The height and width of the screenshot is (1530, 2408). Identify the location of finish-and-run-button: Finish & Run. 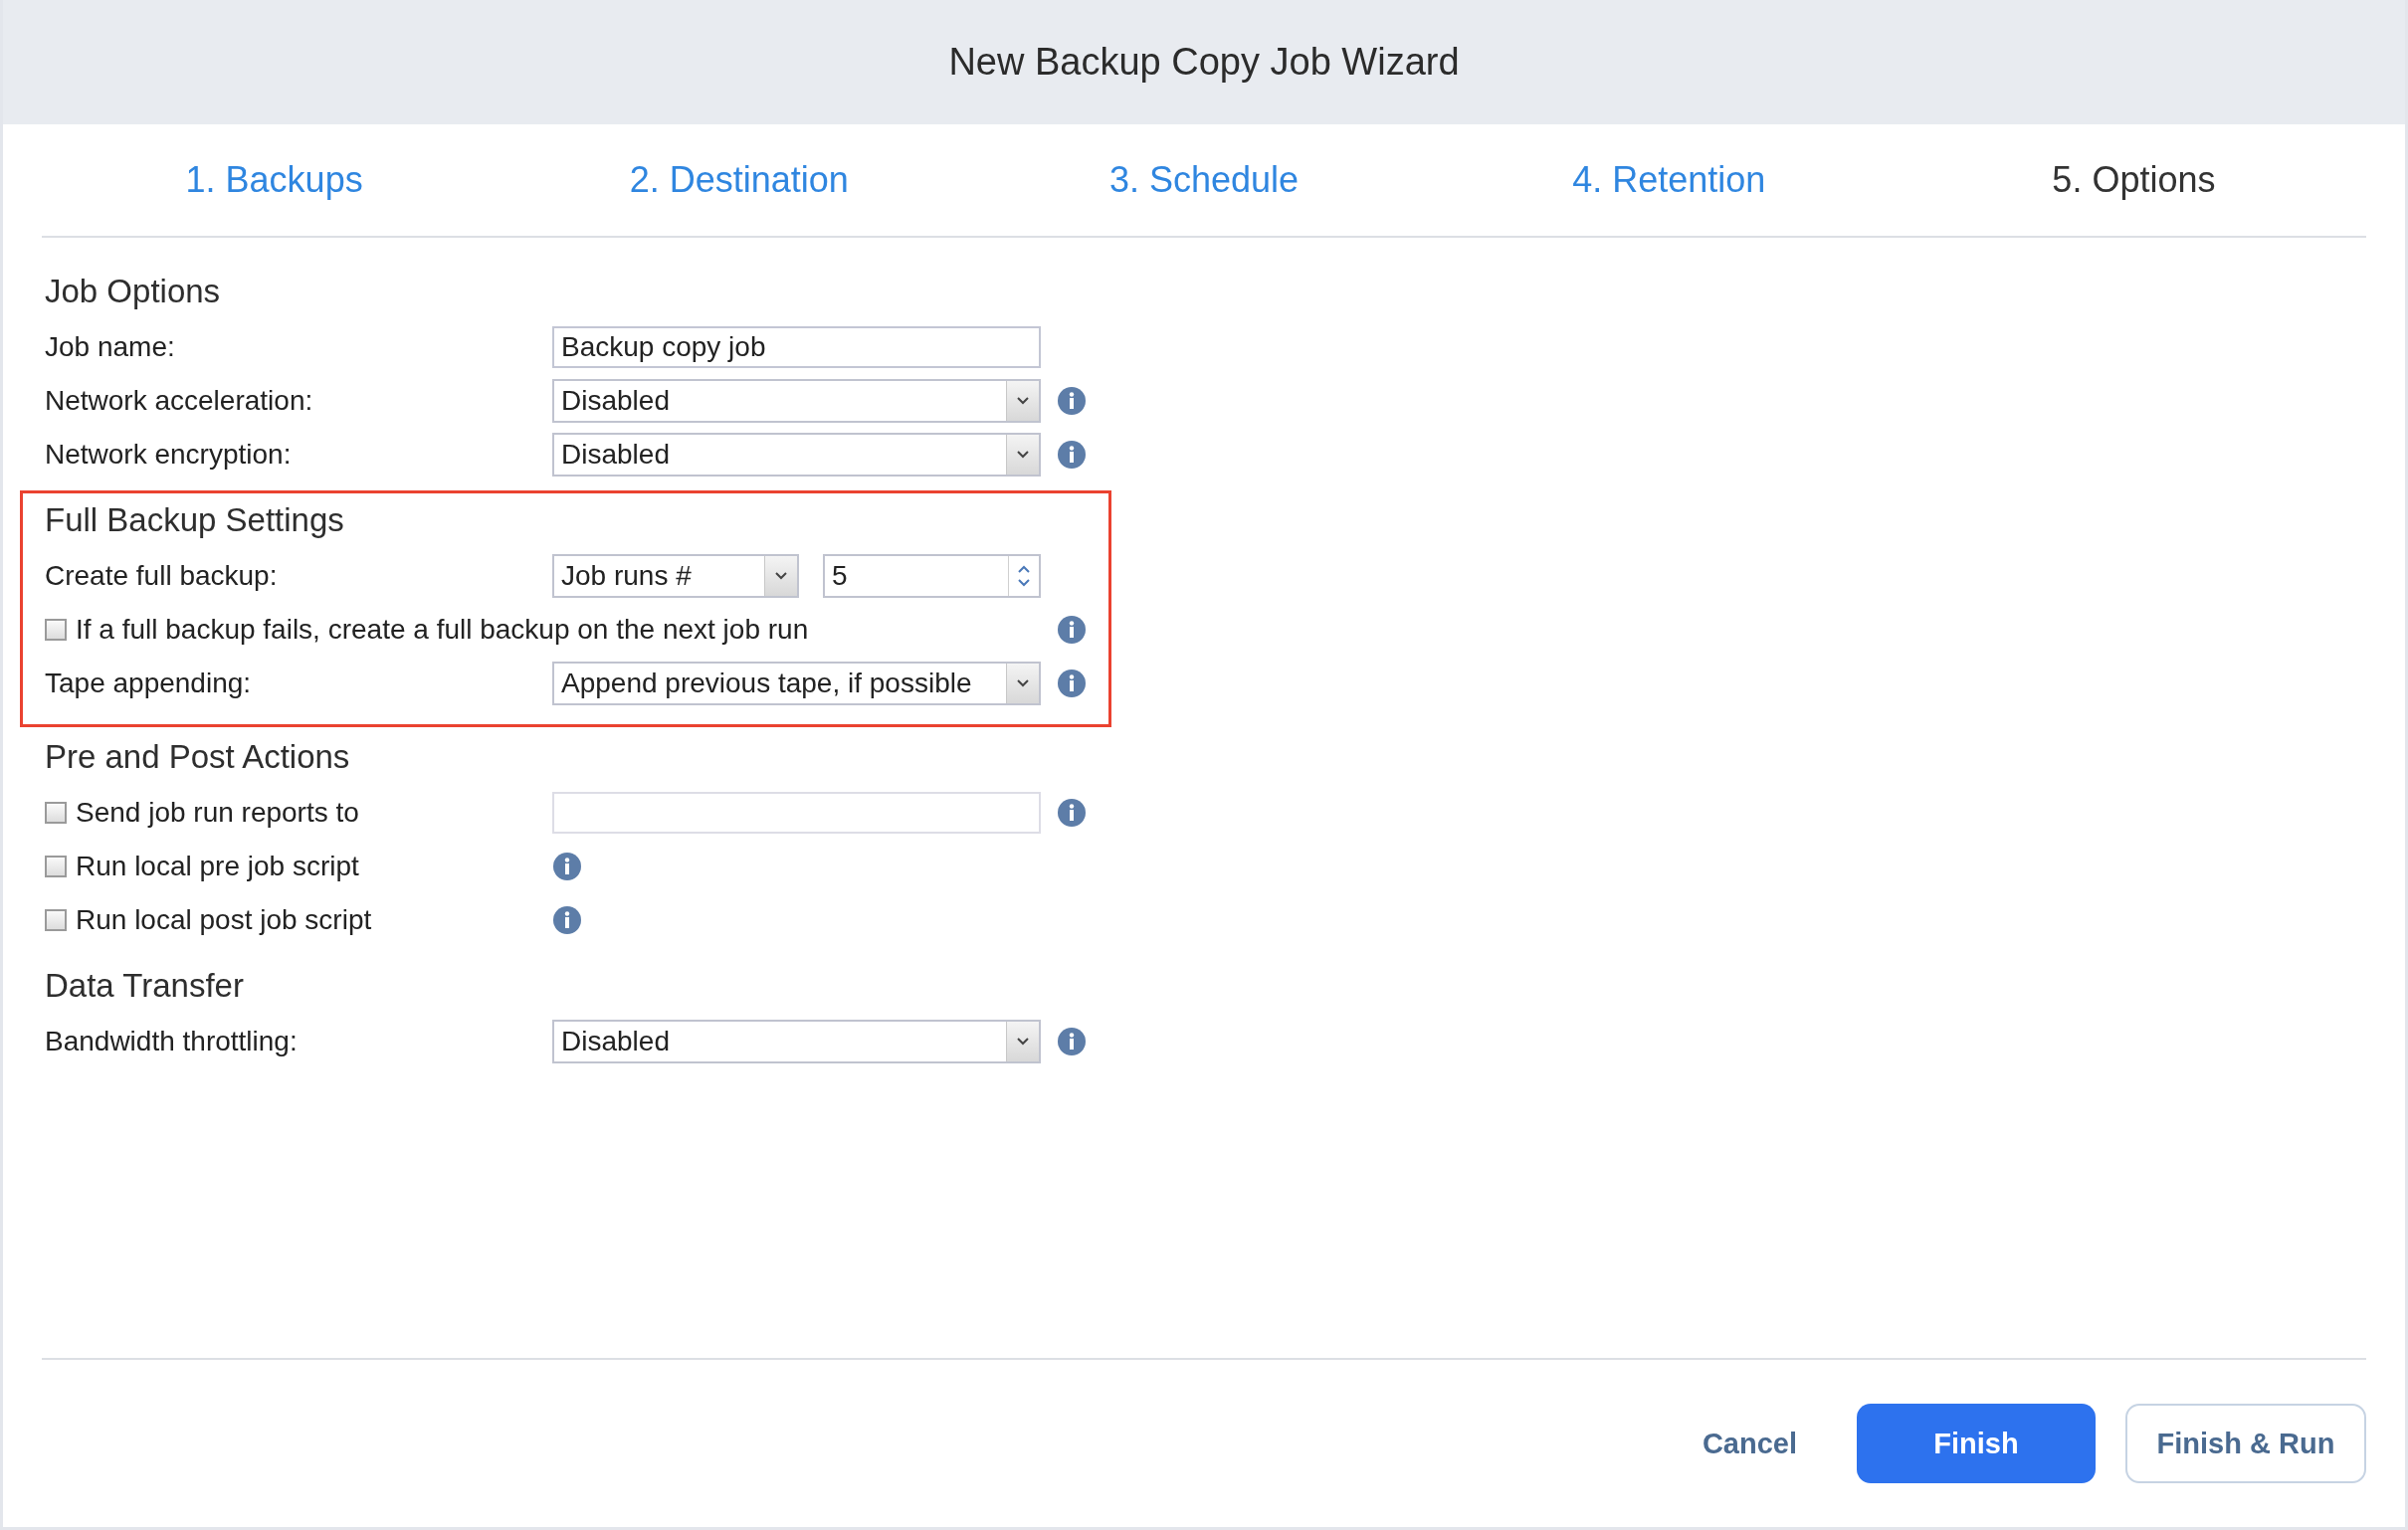
(2245, 1443).